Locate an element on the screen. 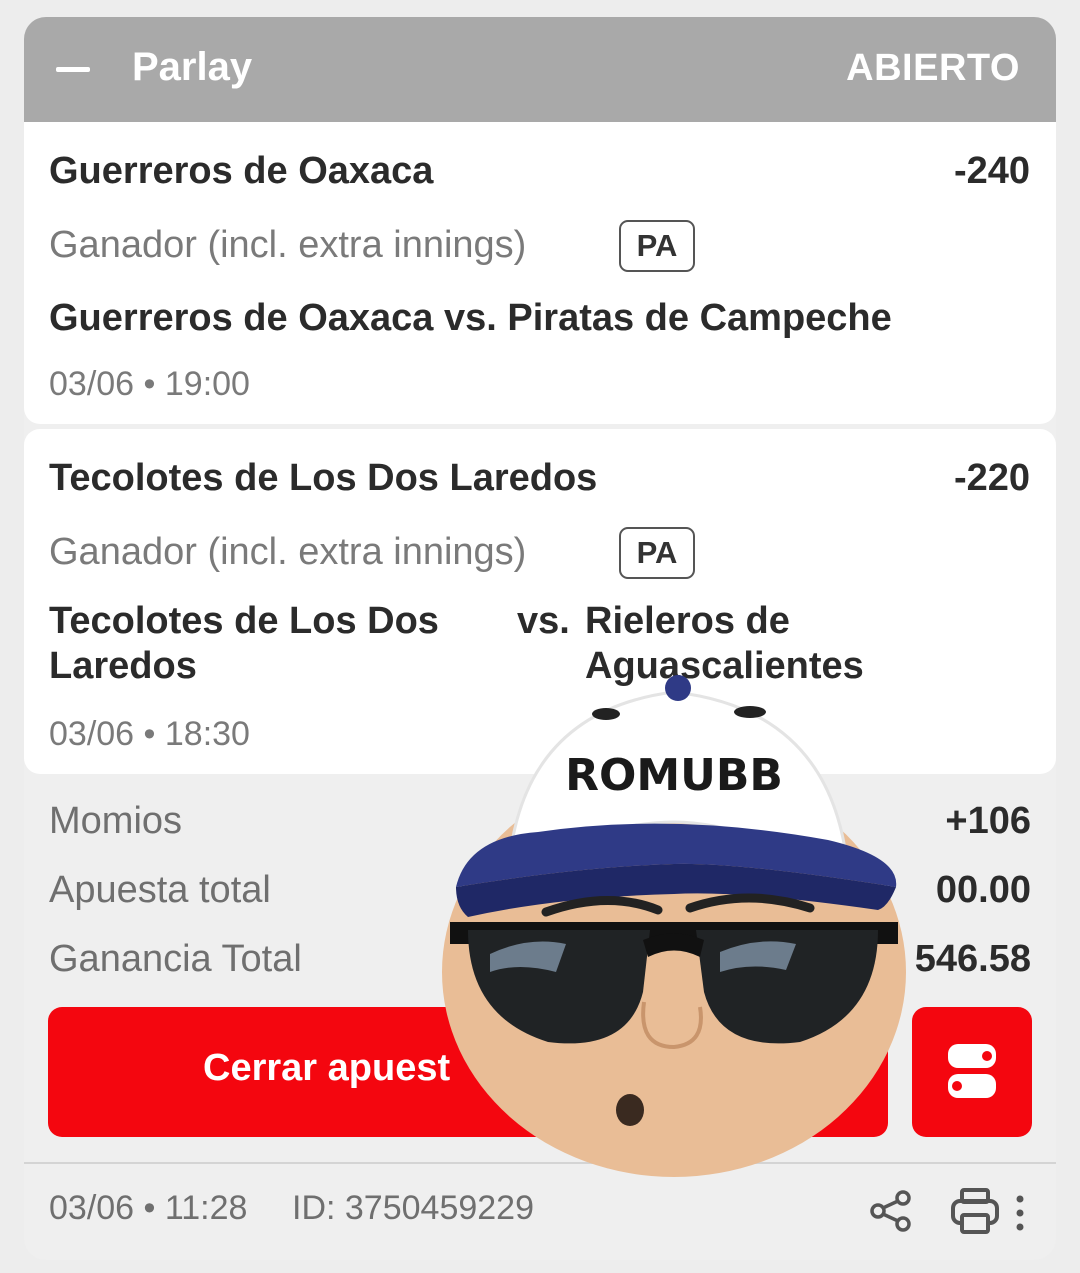  selection-team: Tecolotes de Los Dos Laredos is located at coordinates (323, 478).